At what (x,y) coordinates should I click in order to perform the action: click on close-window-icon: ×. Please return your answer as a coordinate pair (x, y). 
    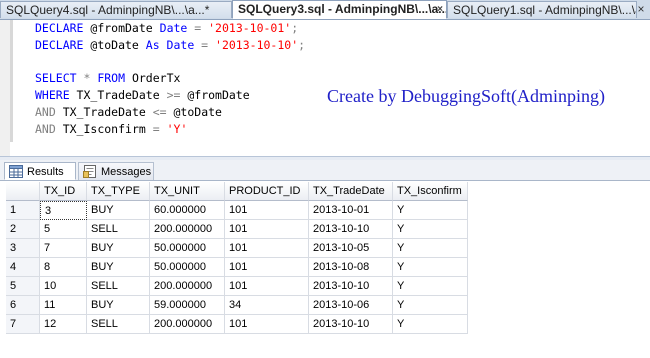
    Looking at the image, I should click on (641, 9).